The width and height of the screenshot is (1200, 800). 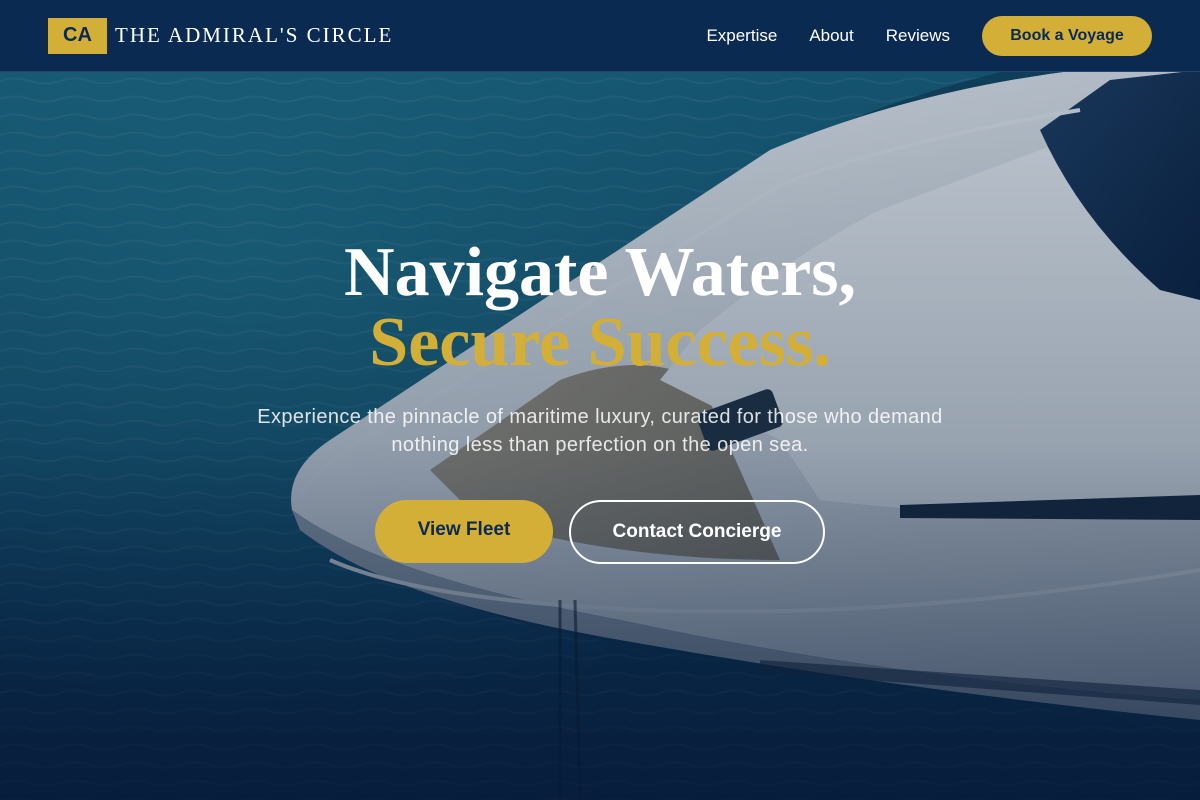 What do you see at coordinates (77, 35) in the screenshot?
I see `logo-mark: CA` at bounding box center [77, 35].